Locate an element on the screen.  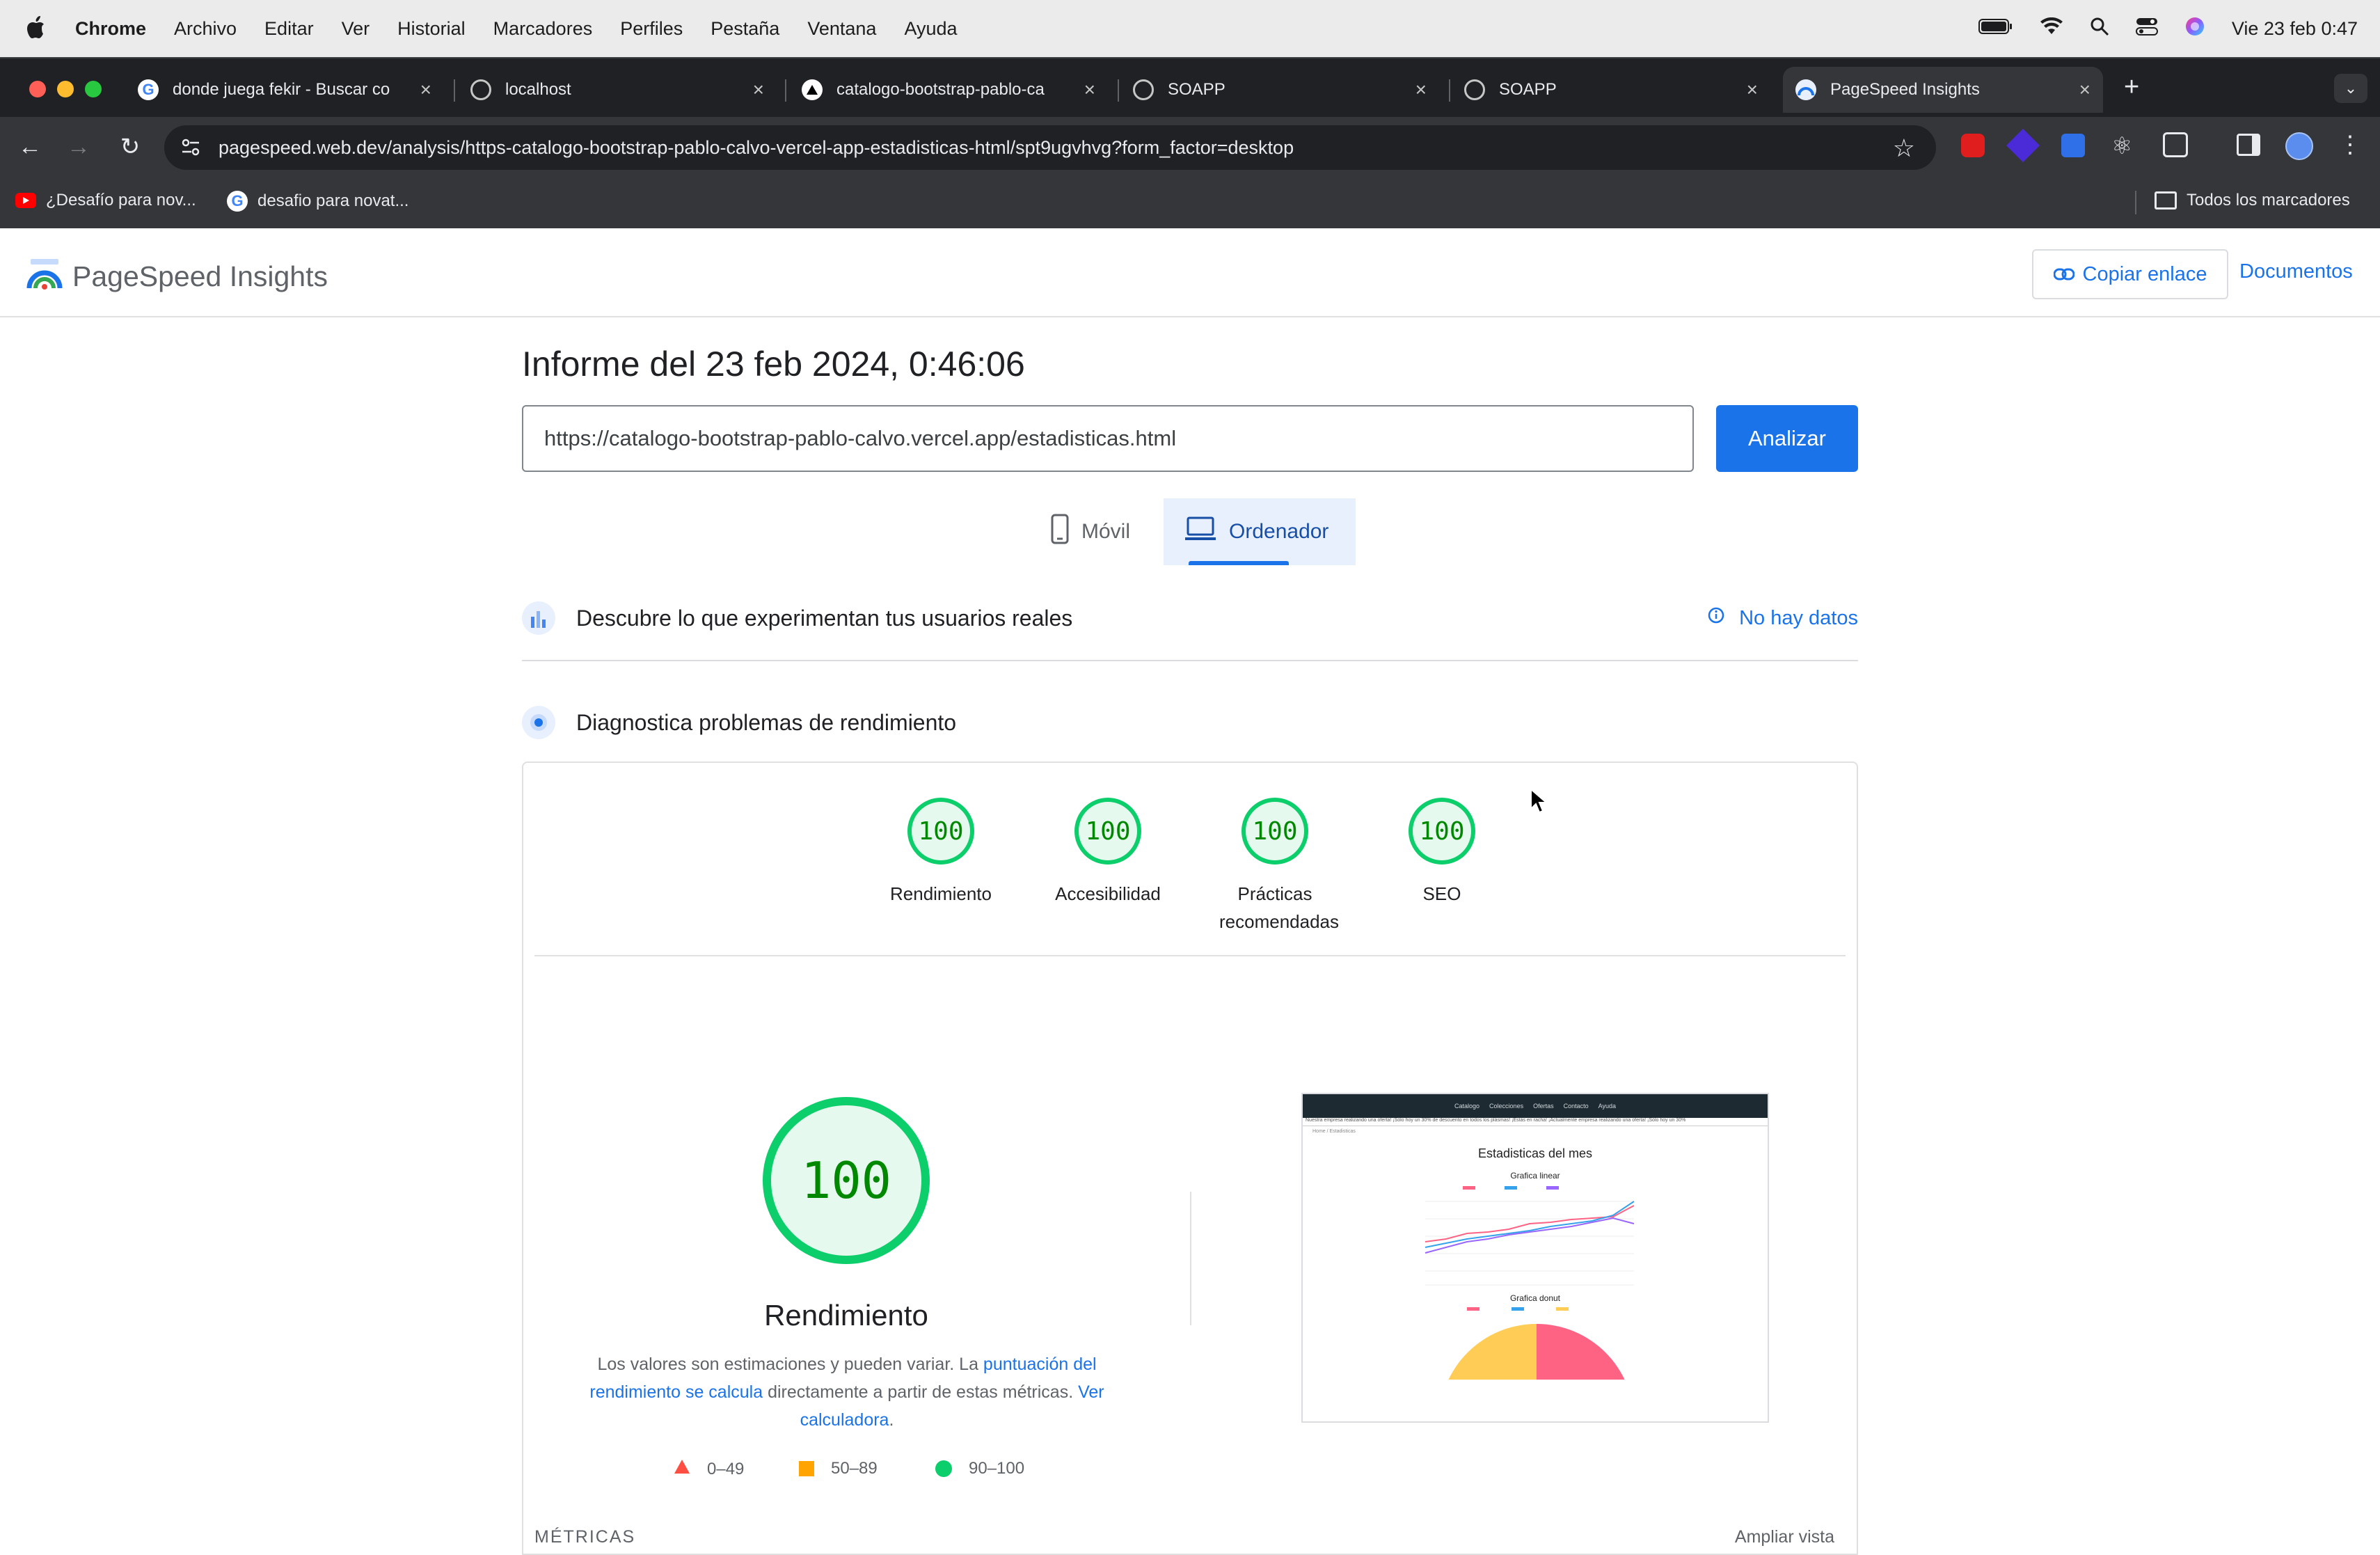
new-tab-button: + is located at coordinates (2131, 87).